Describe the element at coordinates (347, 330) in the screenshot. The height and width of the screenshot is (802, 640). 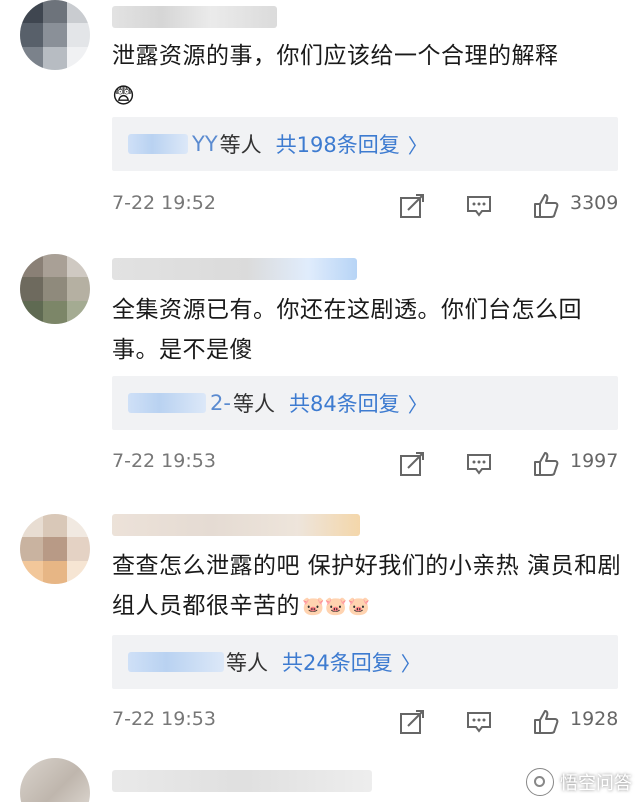
I see `comment-text: 全集资源已有。你还在这剧透。你们台怎么回事。是不是傻` at that location.